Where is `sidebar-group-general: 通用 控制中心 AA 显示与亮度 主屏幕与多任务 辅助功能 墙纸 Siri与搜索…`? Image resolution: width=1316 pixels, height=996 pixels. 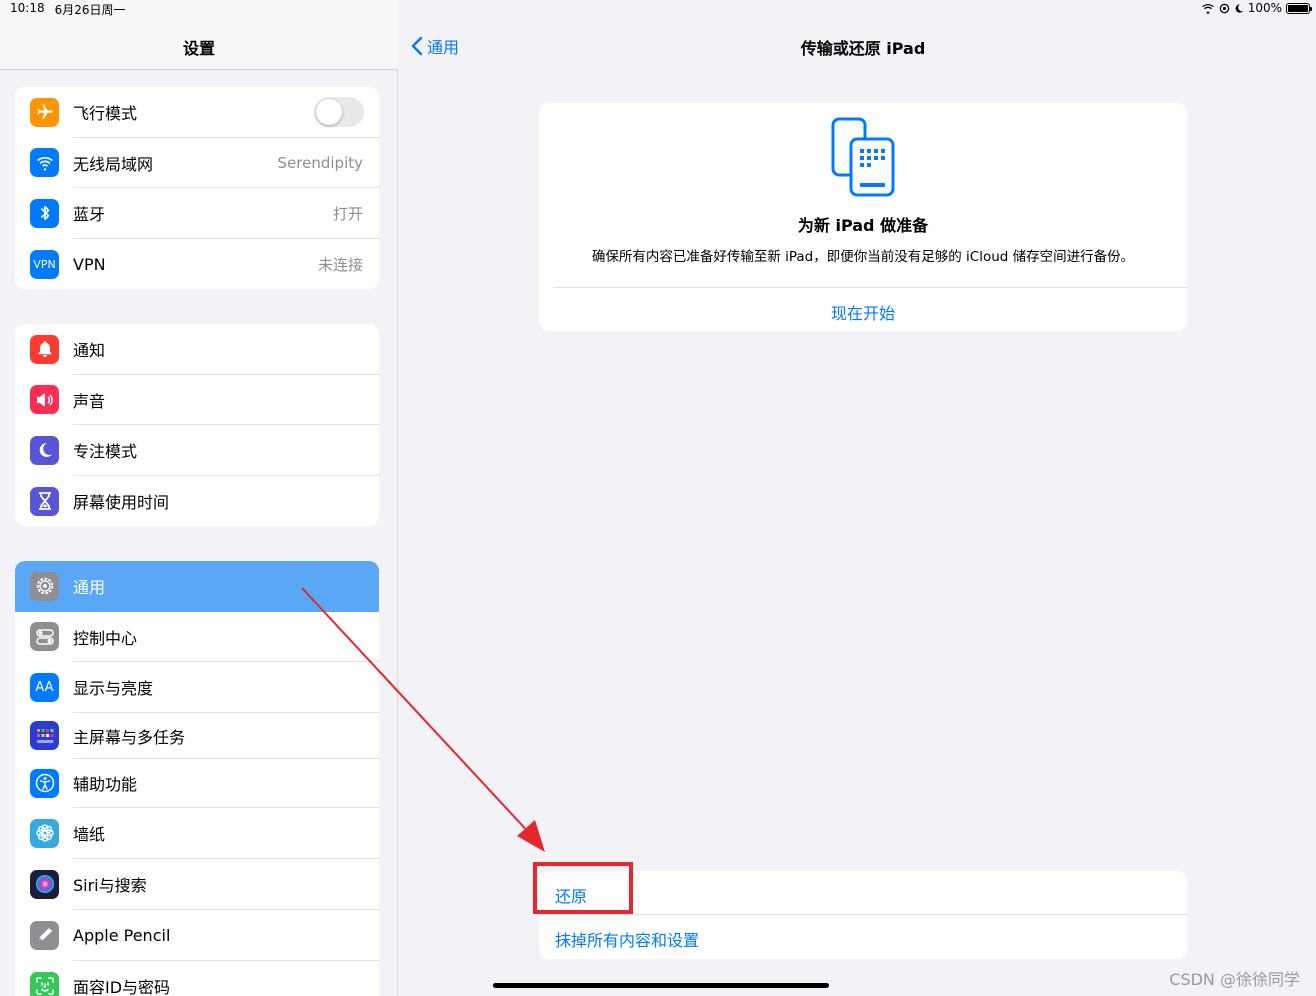 sidebar-group-general: 通用 控制中心 AA 显示与亮度 主屏幕与多任务 辅助功能 墙纸 Siri与搜索… is located at coordinates (197, 778).